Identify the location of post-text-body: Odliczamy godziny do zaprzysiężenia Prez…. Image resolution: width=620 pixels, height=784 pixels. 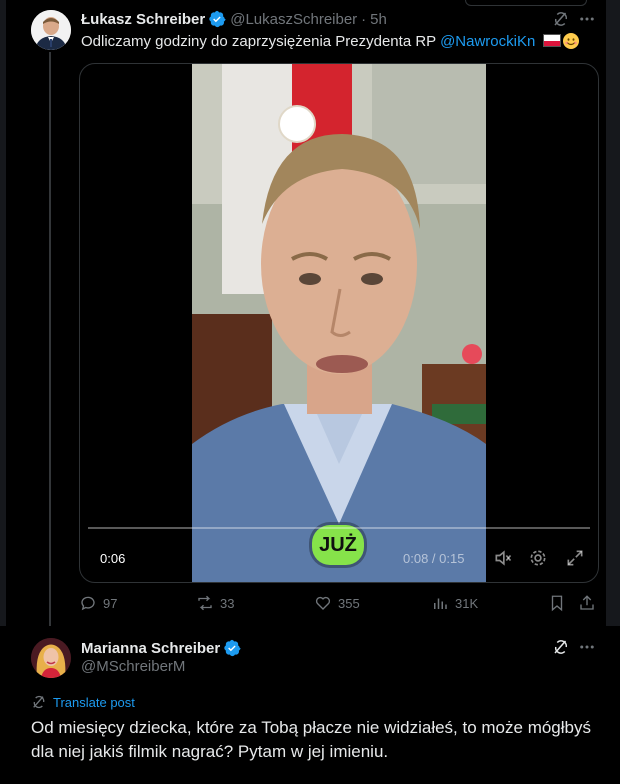
(261, 41).